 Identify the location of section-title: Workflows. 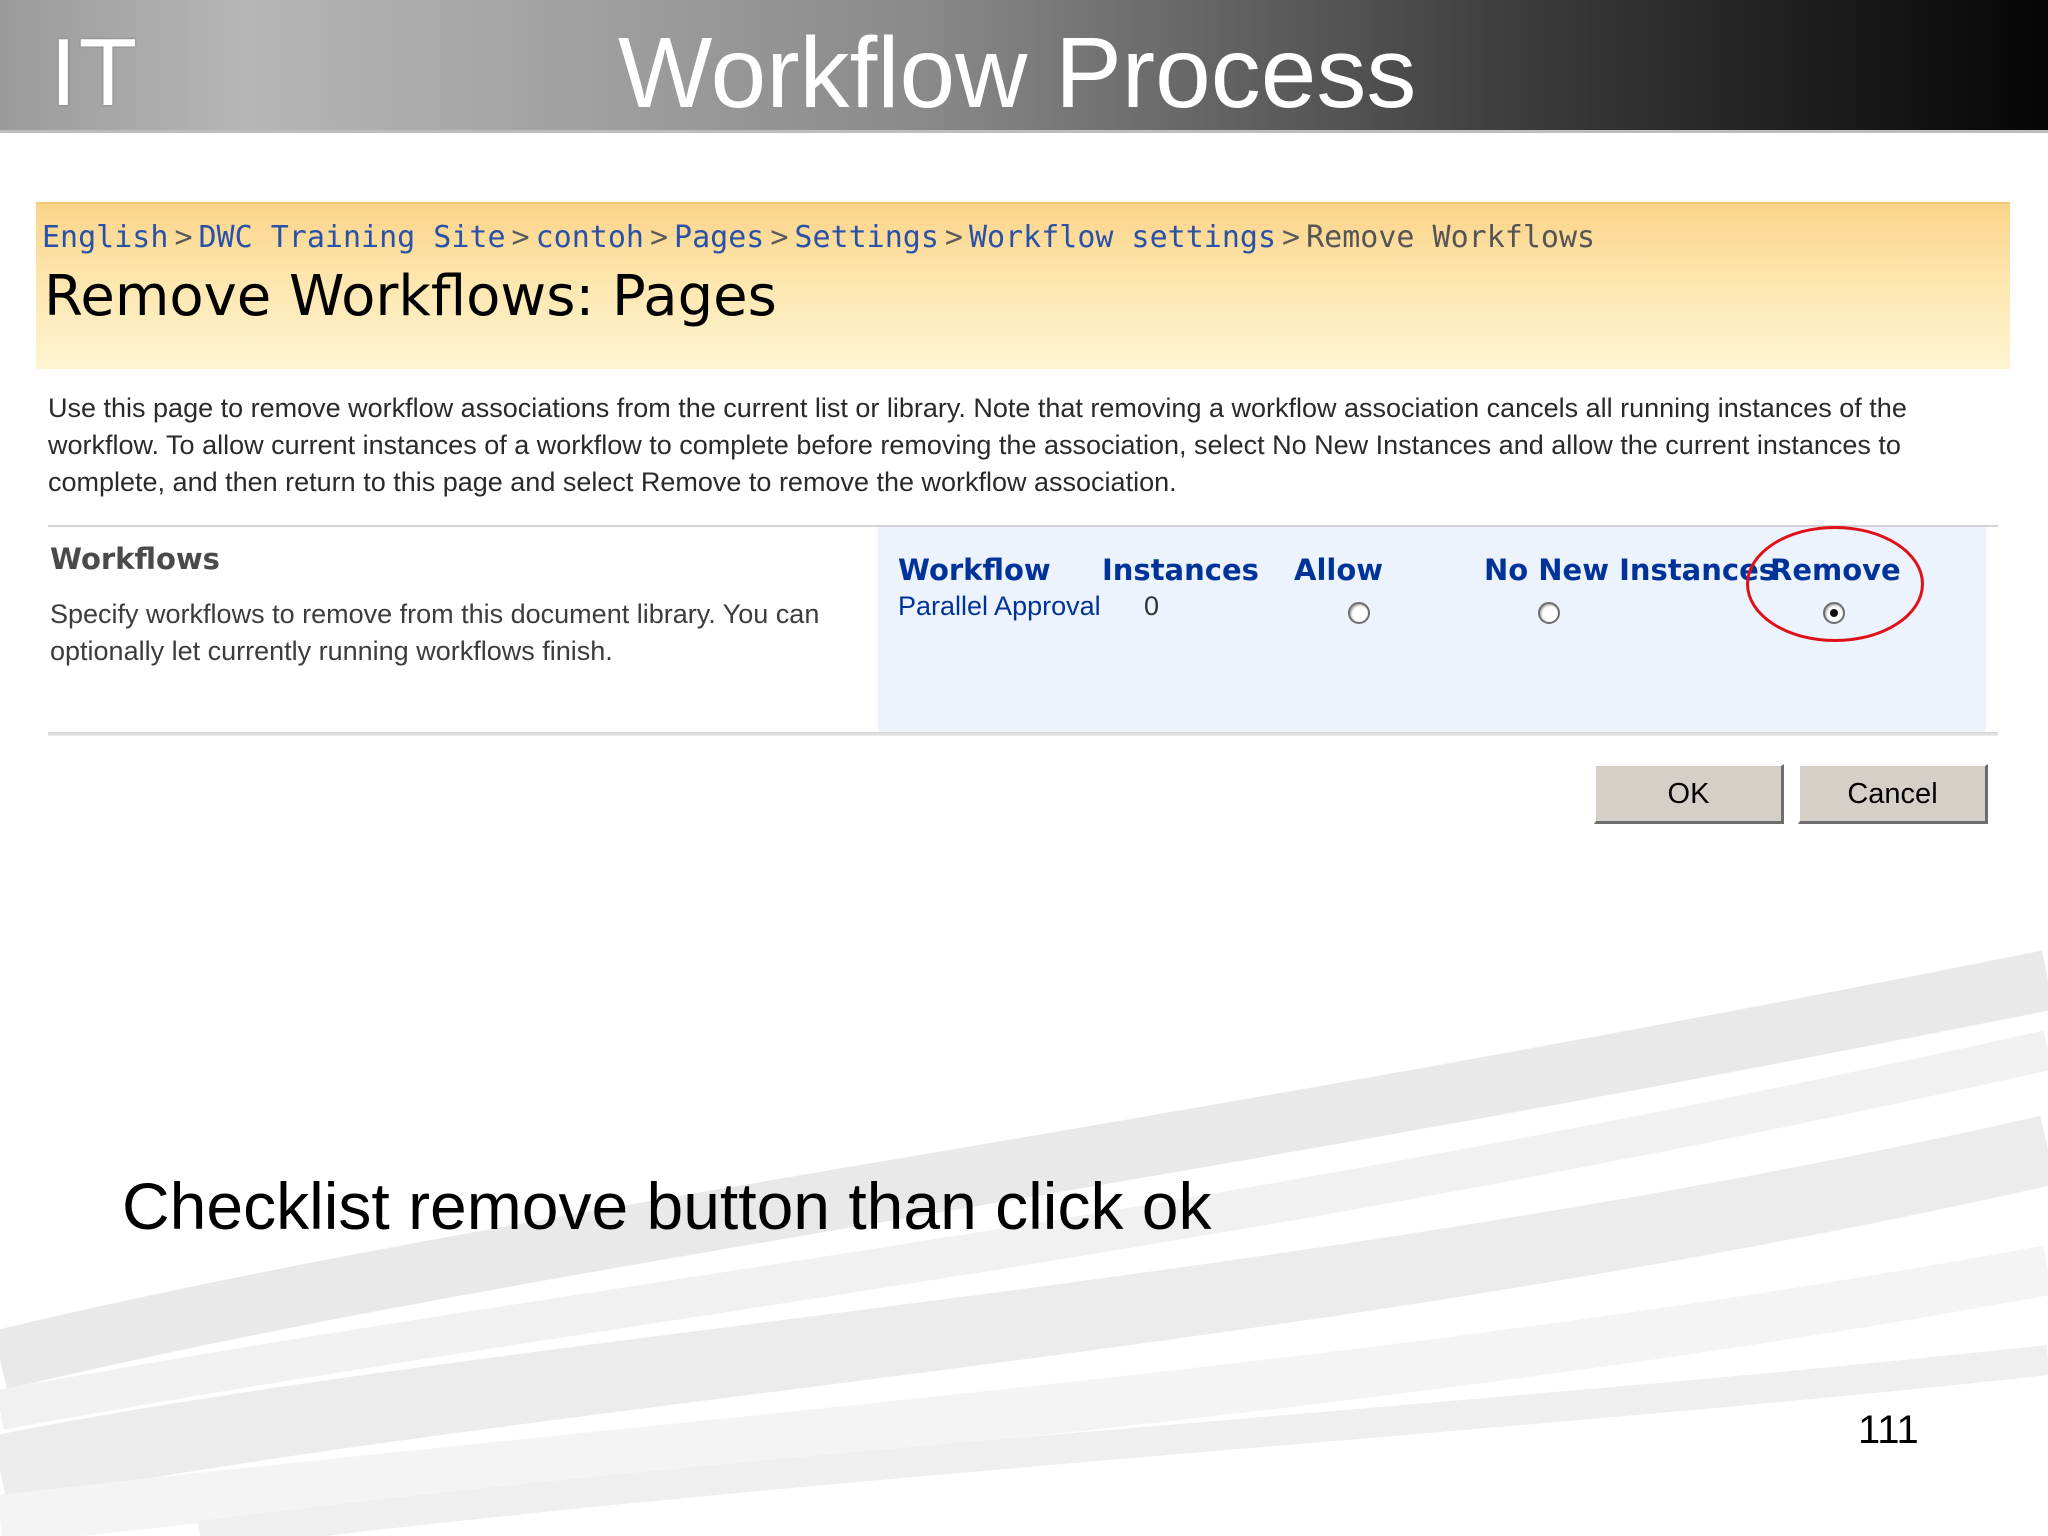
(135, 559).